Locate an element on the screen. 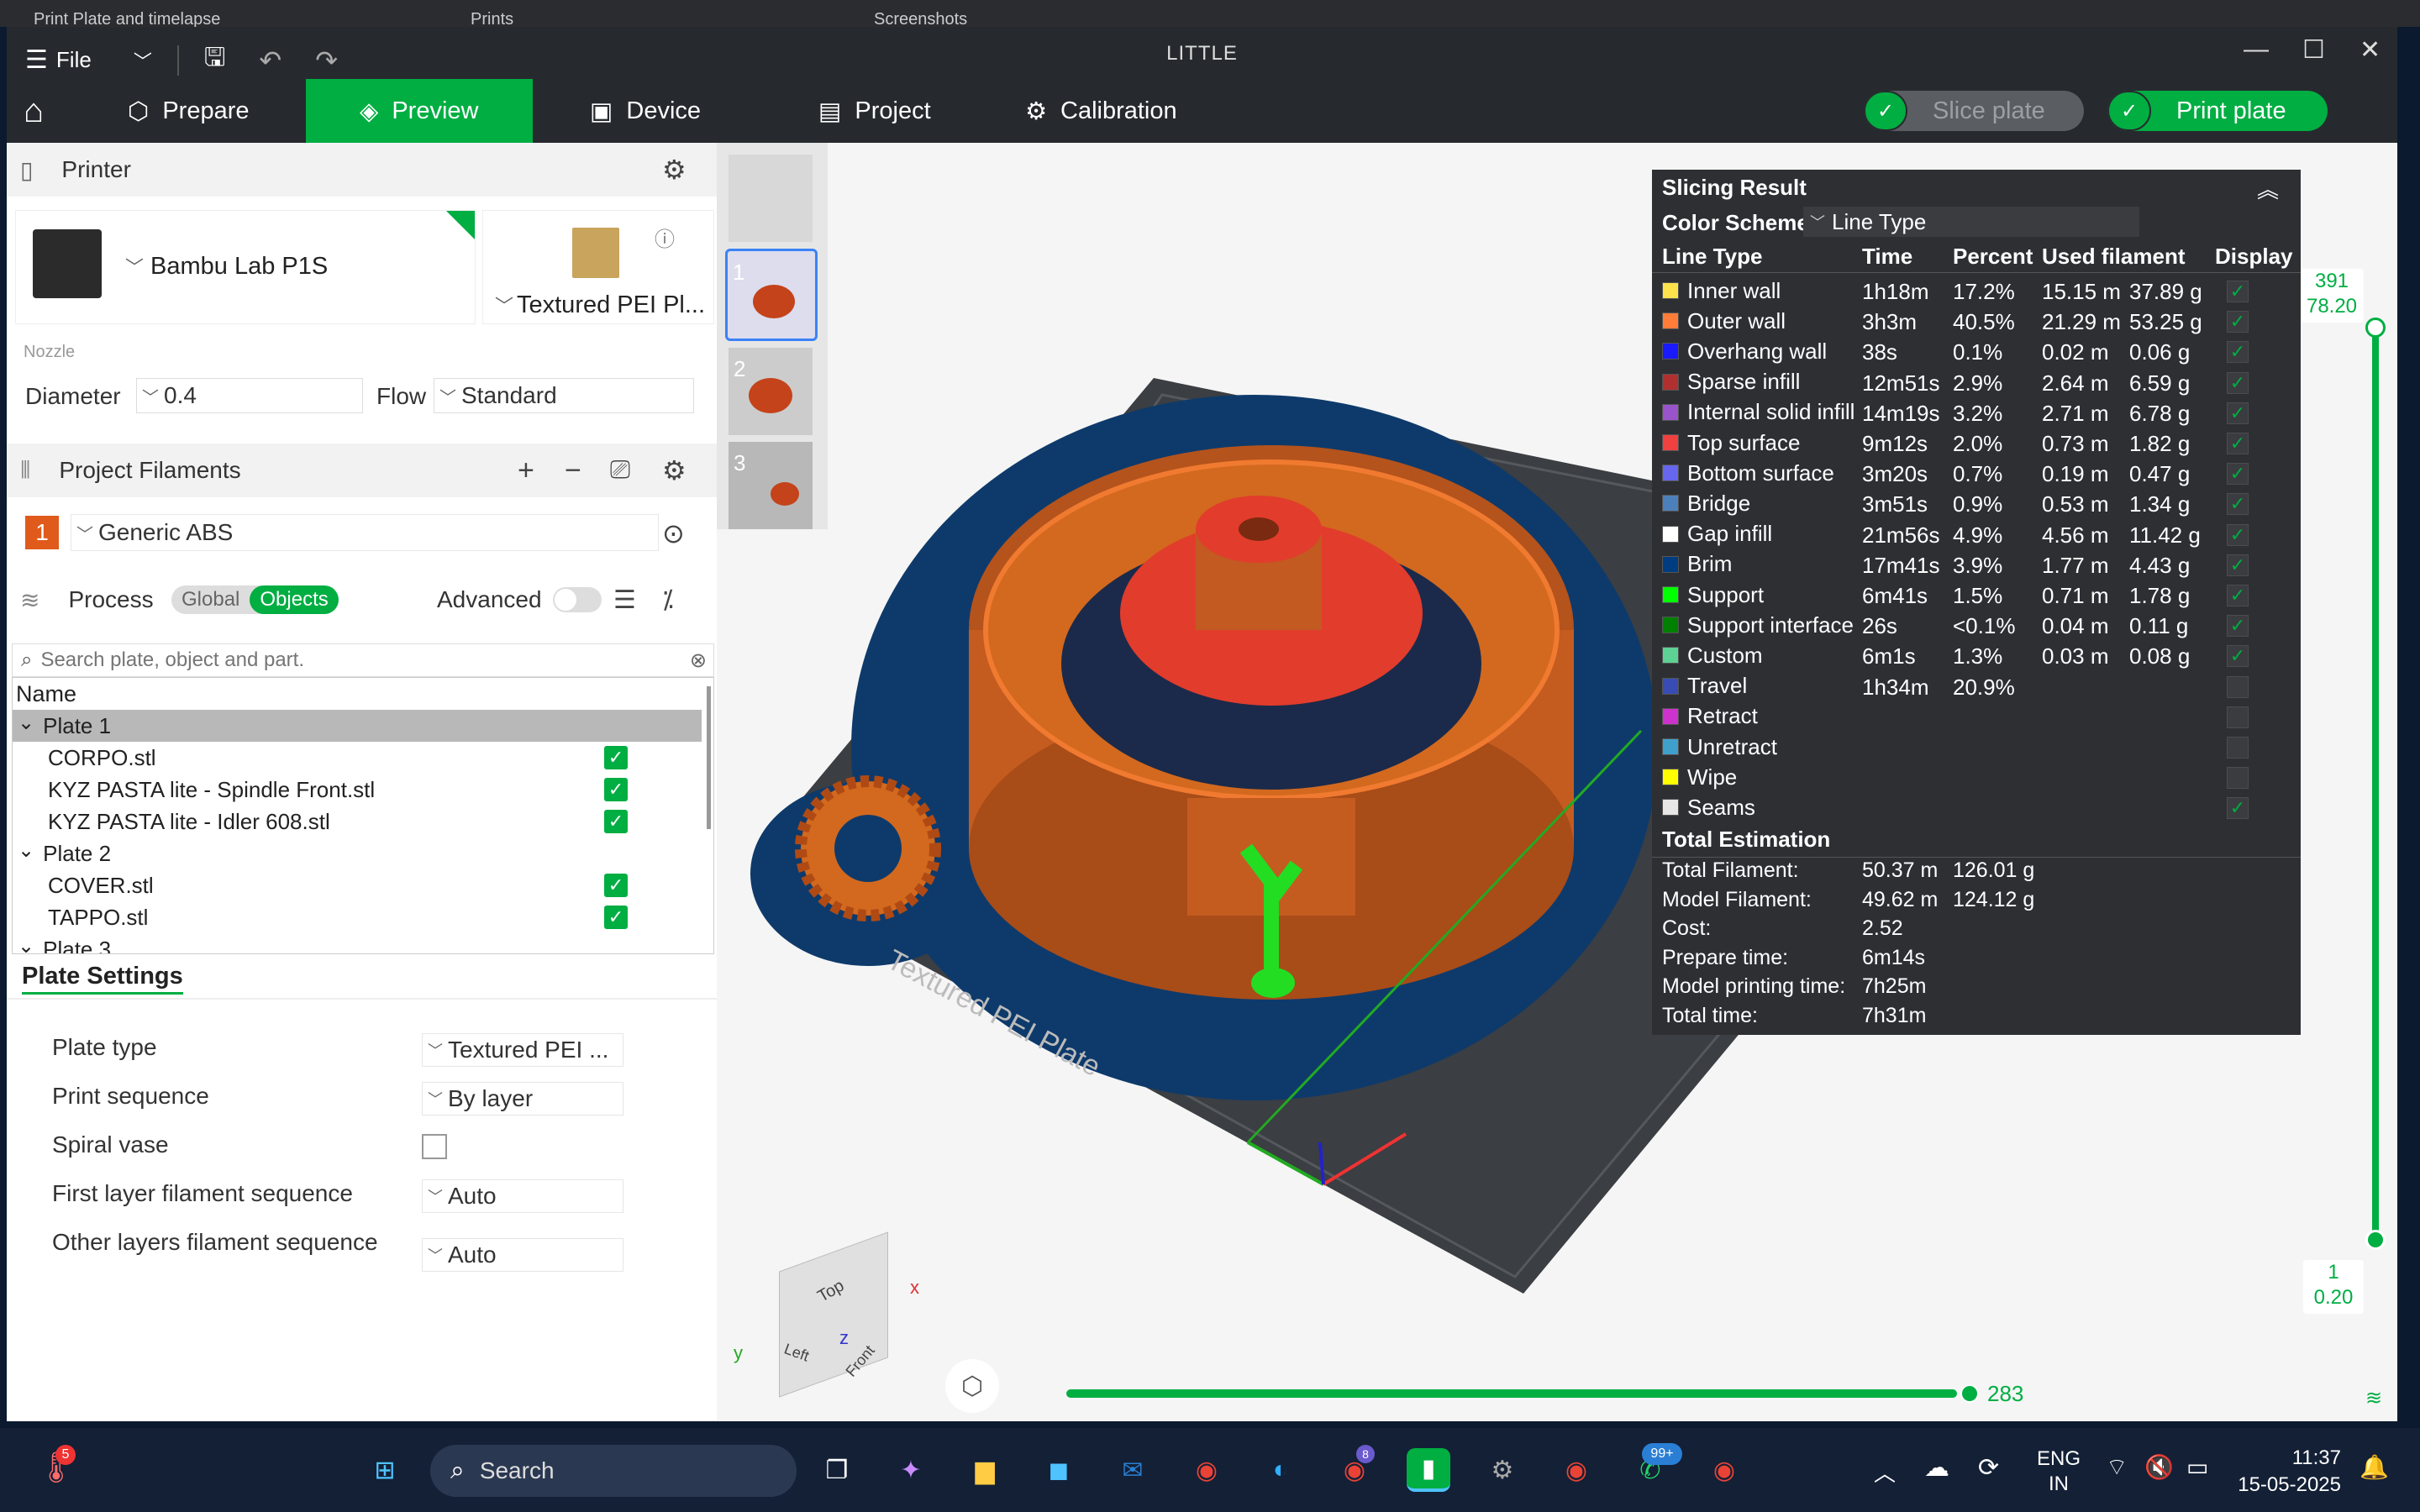  tree-object-row: COVER.stl ✓ is located at coordinates (357, 885).